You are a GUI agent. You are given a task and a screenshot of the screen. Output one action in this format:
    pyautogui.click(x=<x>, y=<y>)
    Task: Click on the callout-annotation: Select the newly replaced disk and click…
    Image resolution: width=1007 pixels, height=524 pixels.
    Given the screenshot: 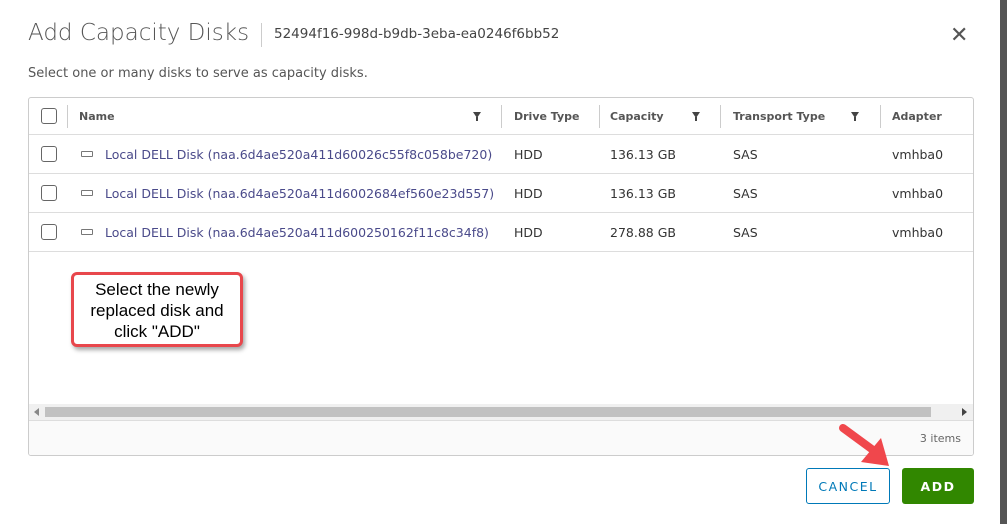 What is the action you would take?
    pyautogui.click(x=157, y=309)
    